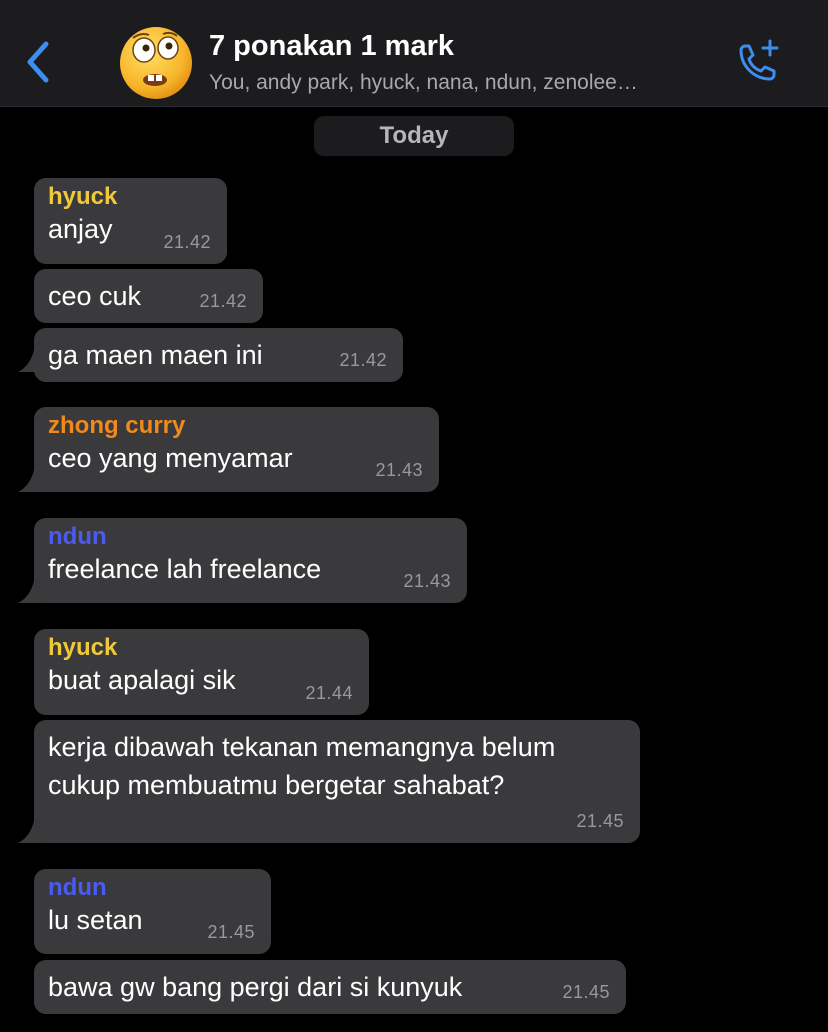 The width and height of the screenshot is (828, 1032). Describe the element at coordinates (148, 296) in the screenshot. I see `message-bubble: ceo cuk 21.42` at that location.